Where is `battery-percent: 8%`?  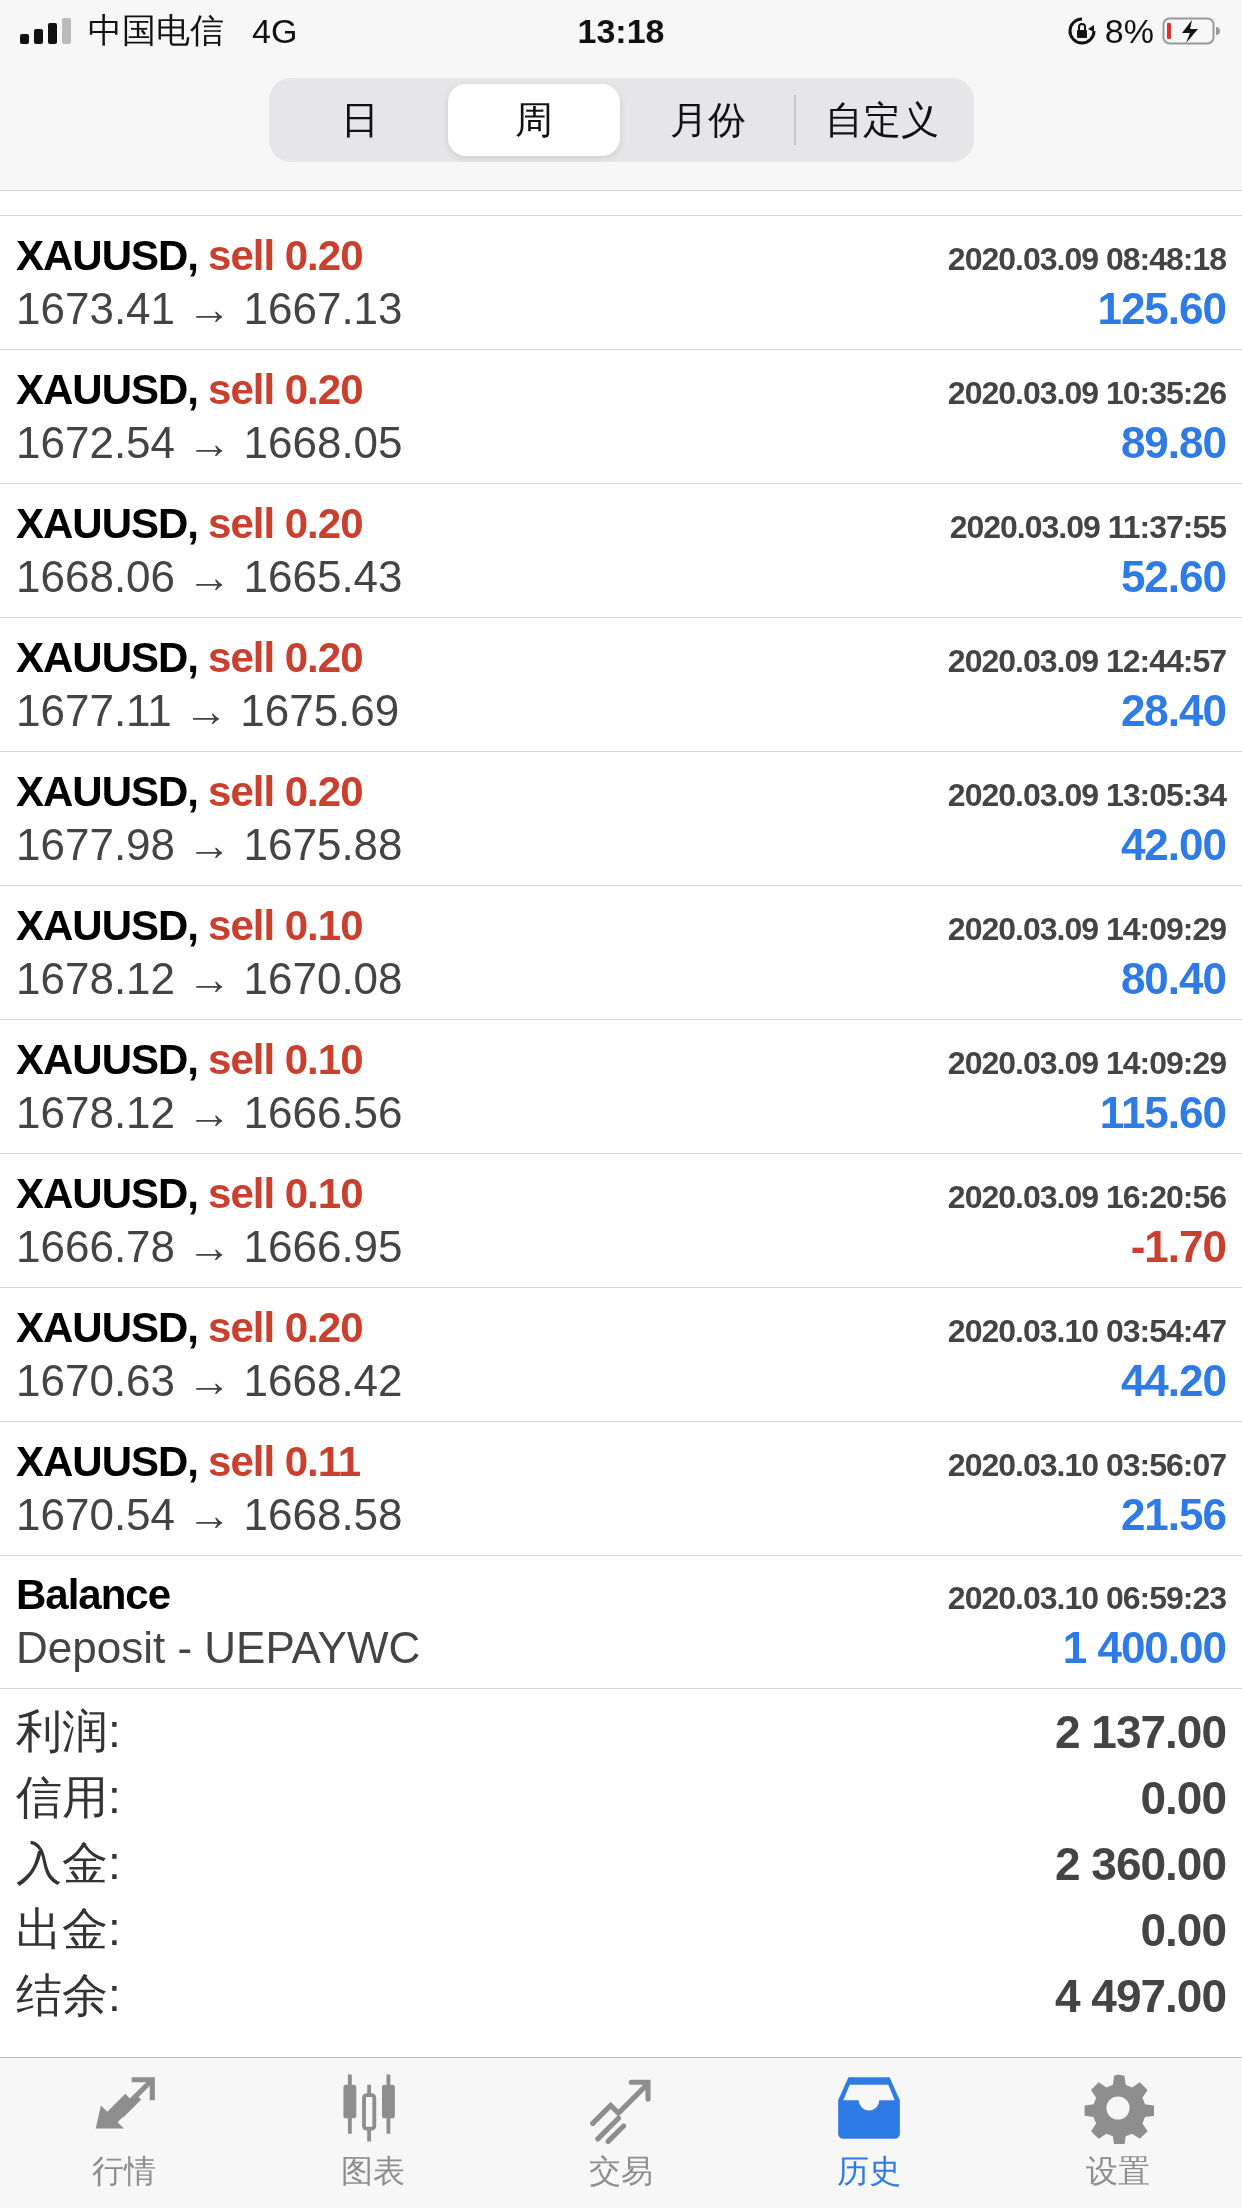
battery-percent: 8% is located at coordinates (1129, 31).